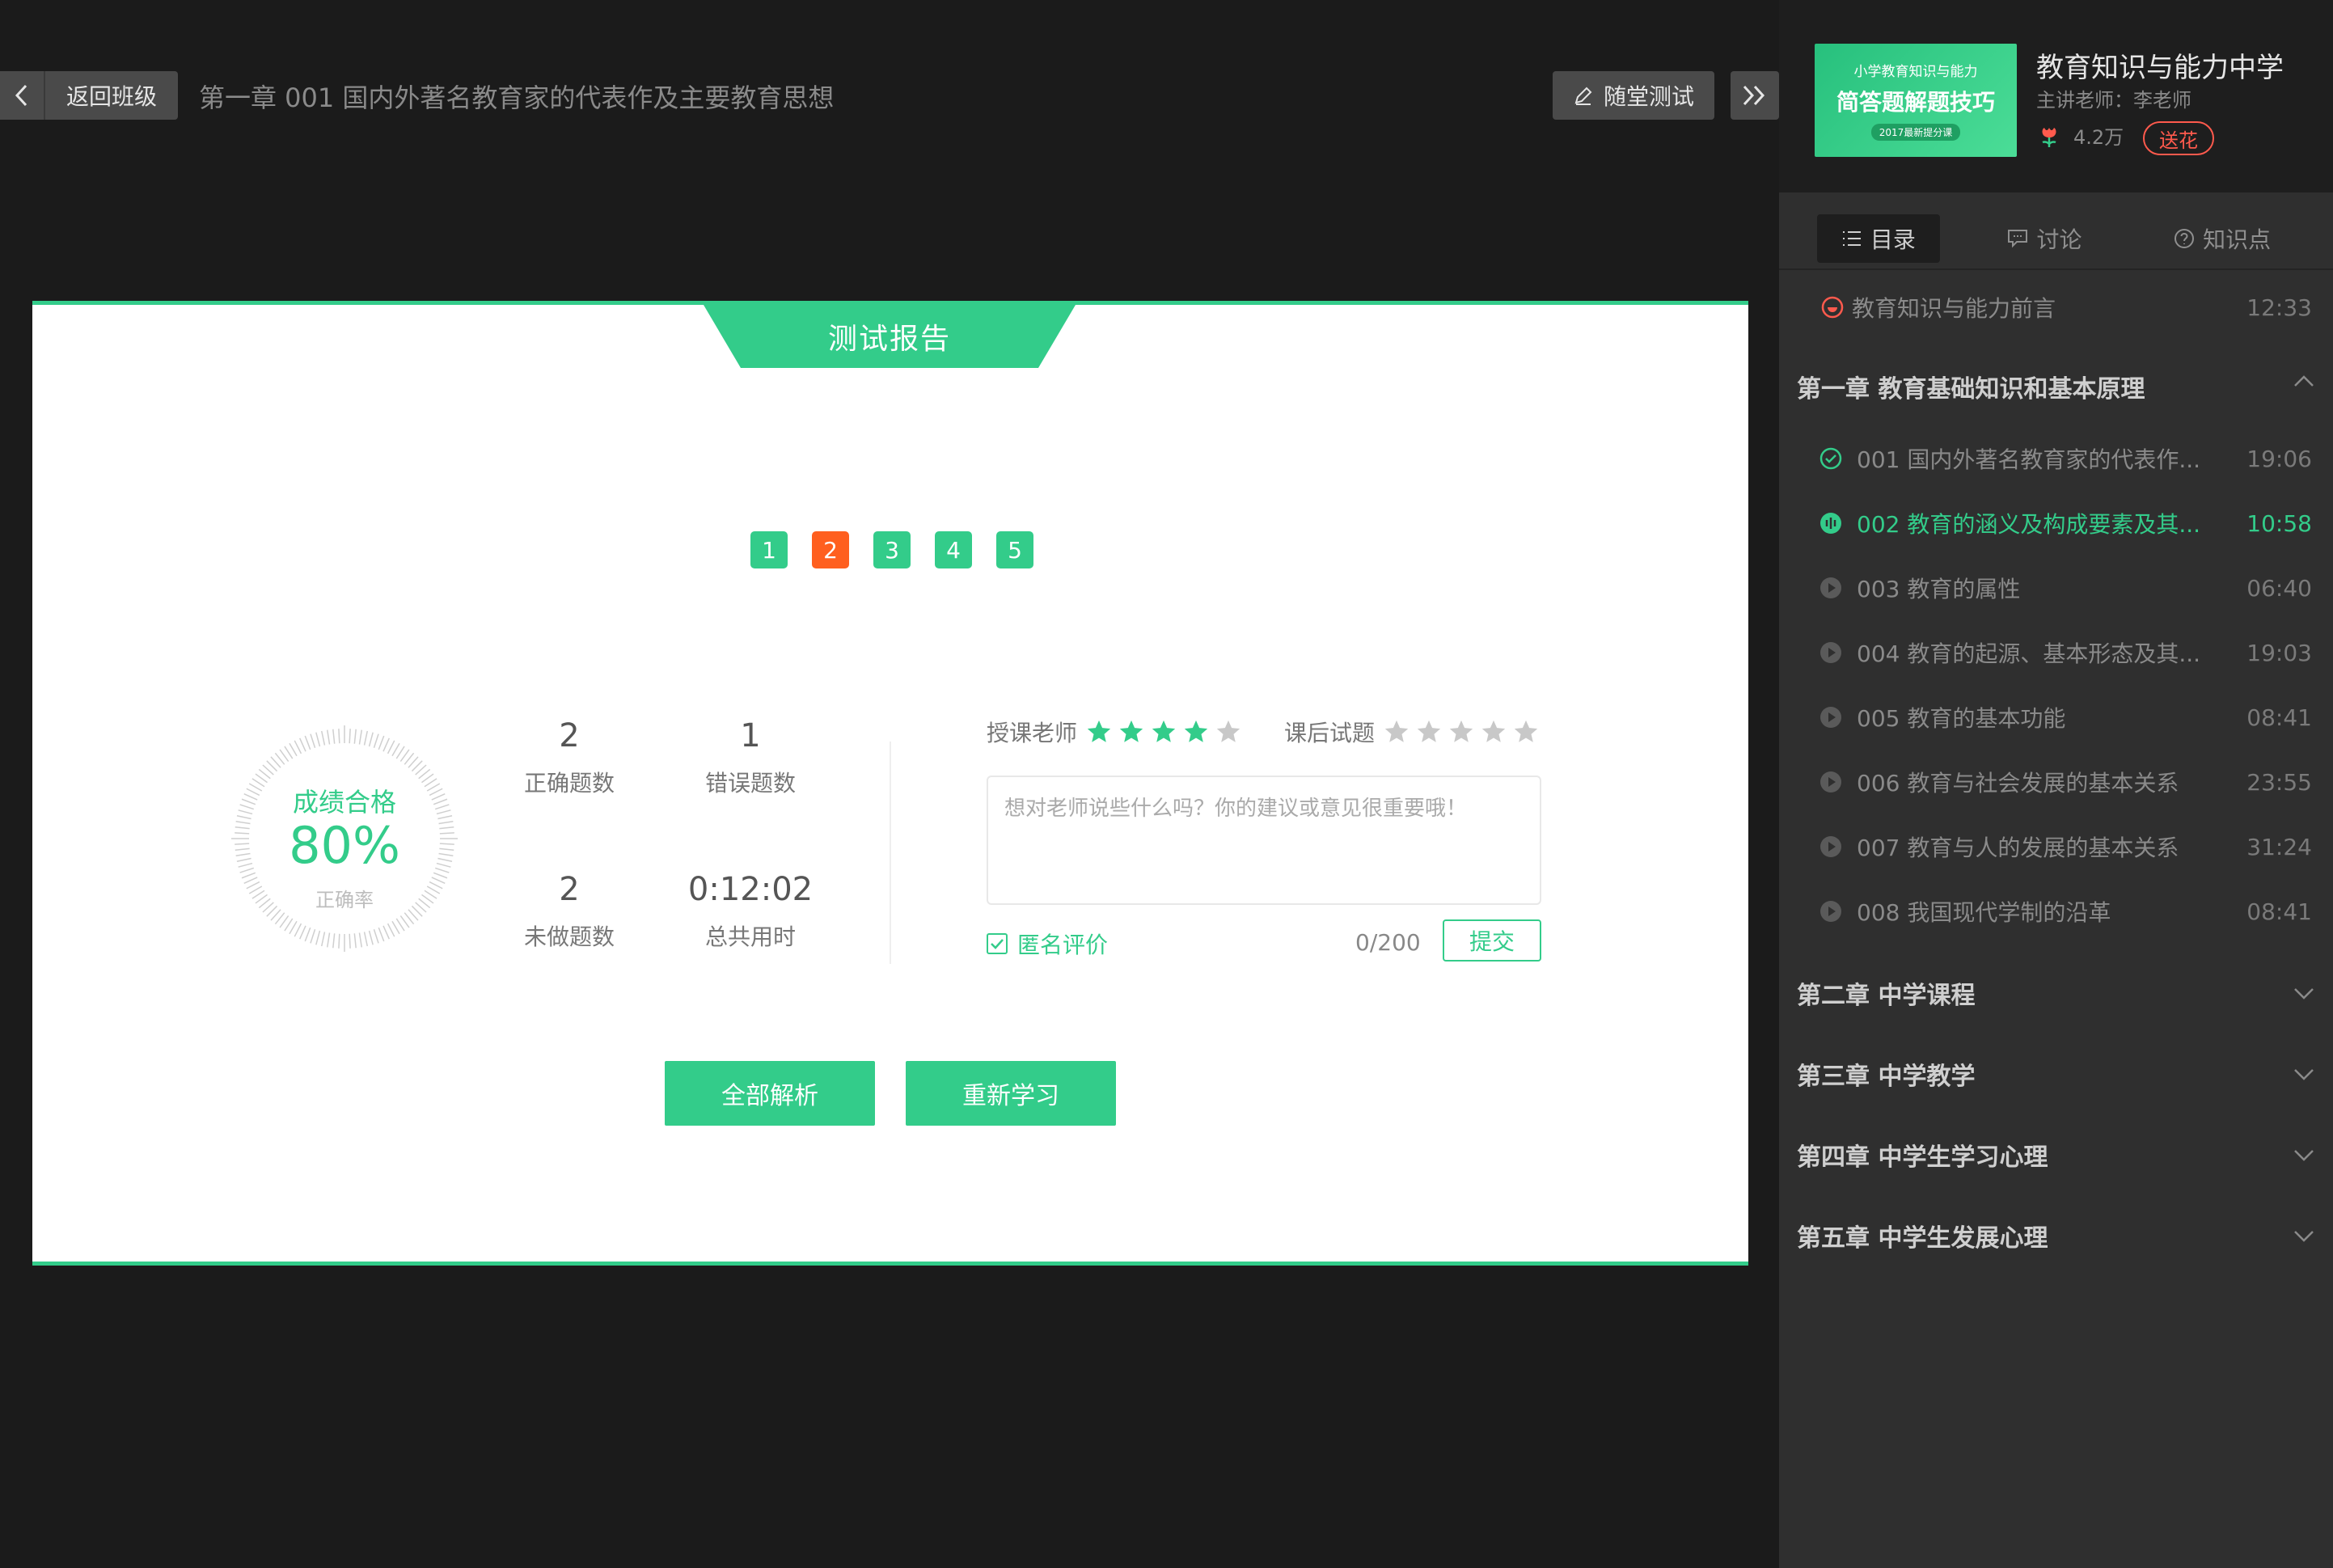 The width and height of the screenshot is (2333, 1568). Describe the element at coordinates (2098, 137) in the screenshot. I see `flower-count-value: 4.2万` at that location.